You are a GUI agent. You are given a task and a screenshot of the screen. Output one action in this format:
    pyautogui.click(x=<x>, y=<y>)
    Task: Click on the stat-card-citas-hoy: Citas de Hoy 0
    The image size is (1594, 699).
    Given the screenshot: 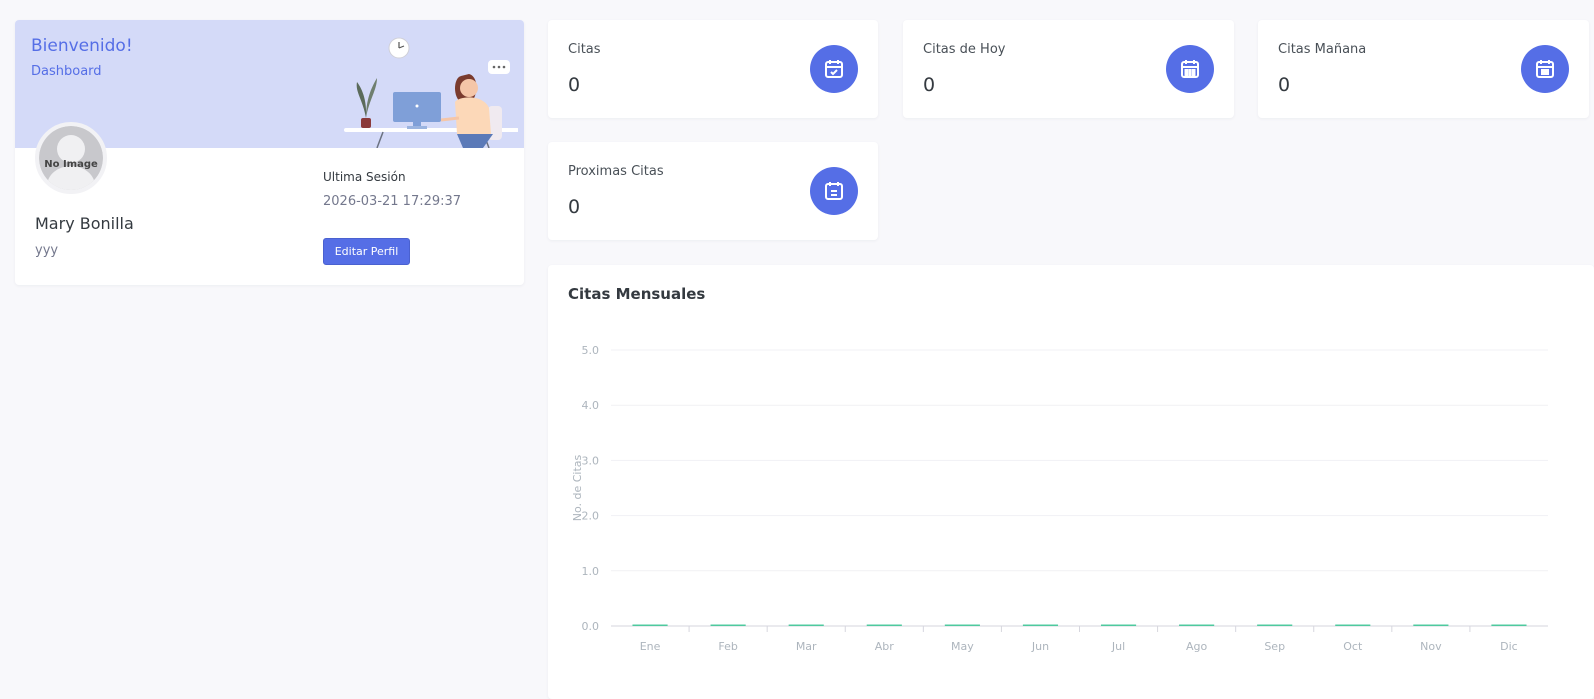 What is the action you would take?
    pyautogui.click(x=1068, y=69)
    